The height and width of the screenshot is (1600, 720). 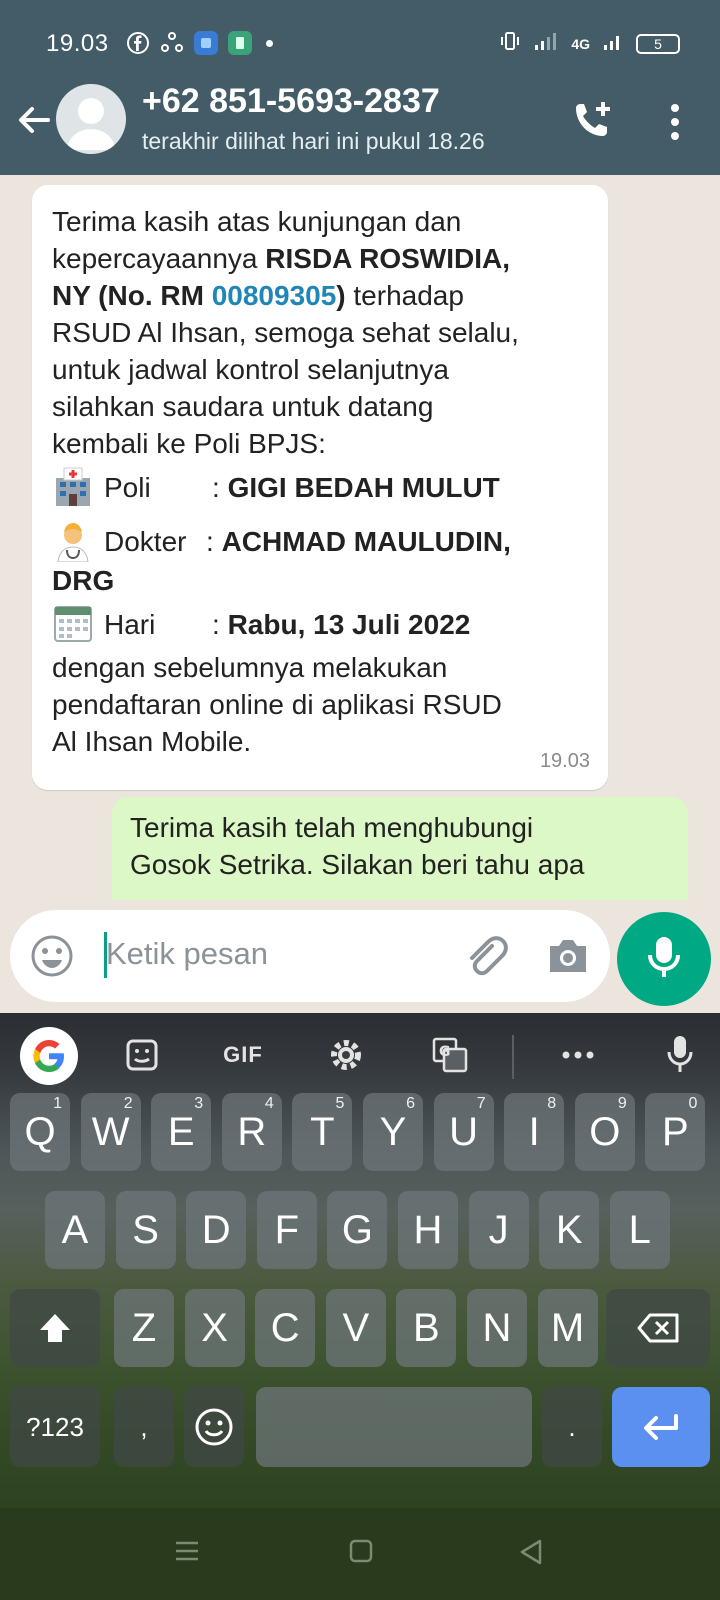 What do you see at coordinates (257, 221) in the screenshot?
I see `message-line: Terima kasih atas kunjungan dan` at bounding box center [257, 221].